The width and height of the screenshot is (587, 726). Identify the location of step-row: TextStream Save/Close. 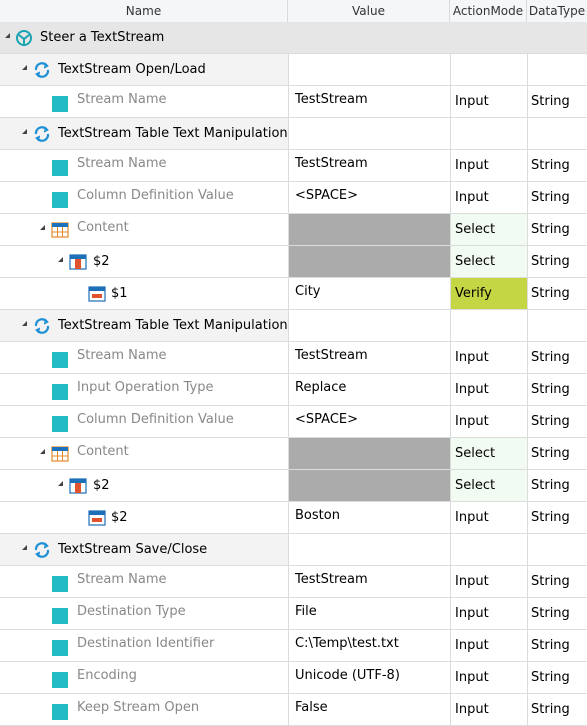
(293, 550).